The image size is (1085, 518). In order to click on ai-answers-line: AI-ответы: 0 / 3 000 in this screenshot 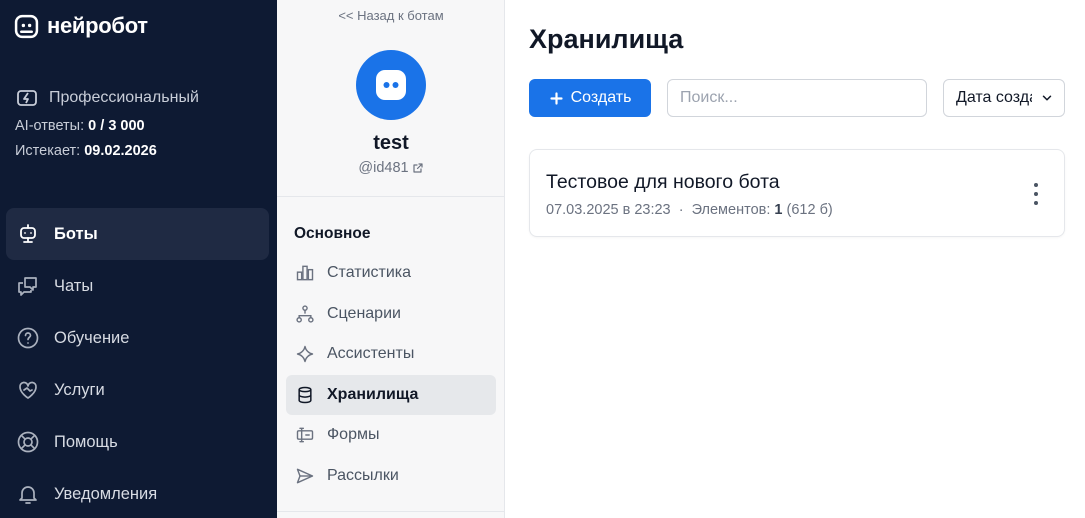, I will do `click(107, 126)`.